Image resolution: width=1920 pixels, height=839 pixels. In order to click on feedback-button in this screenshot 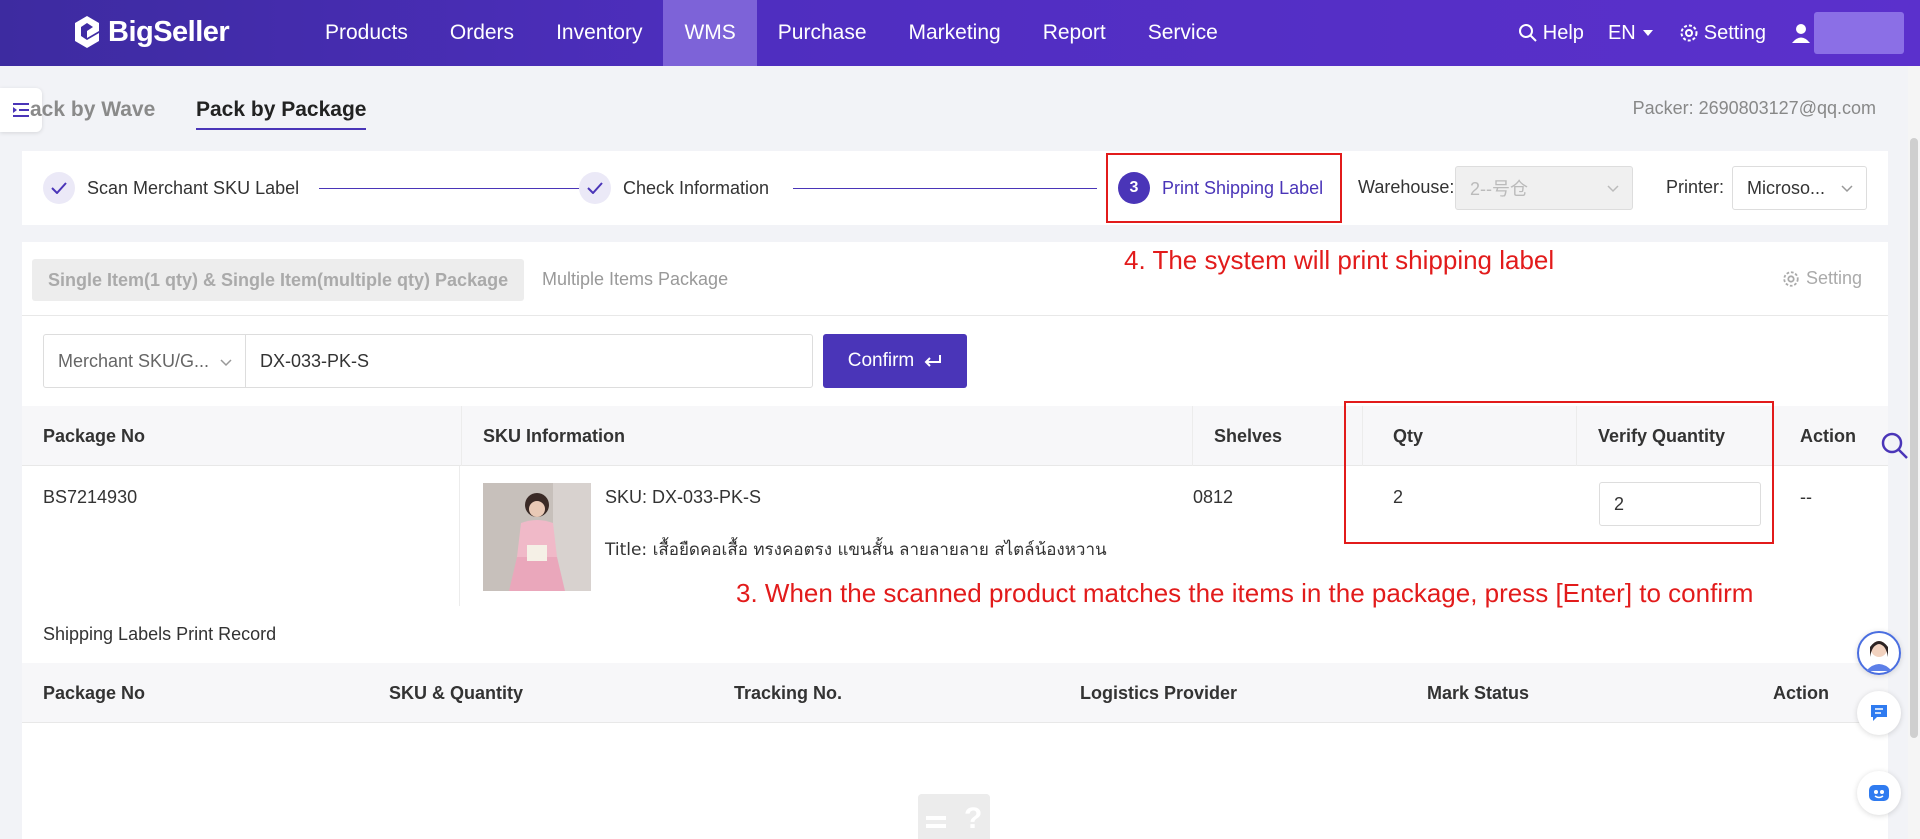, I will do `click(1879, 713)`.